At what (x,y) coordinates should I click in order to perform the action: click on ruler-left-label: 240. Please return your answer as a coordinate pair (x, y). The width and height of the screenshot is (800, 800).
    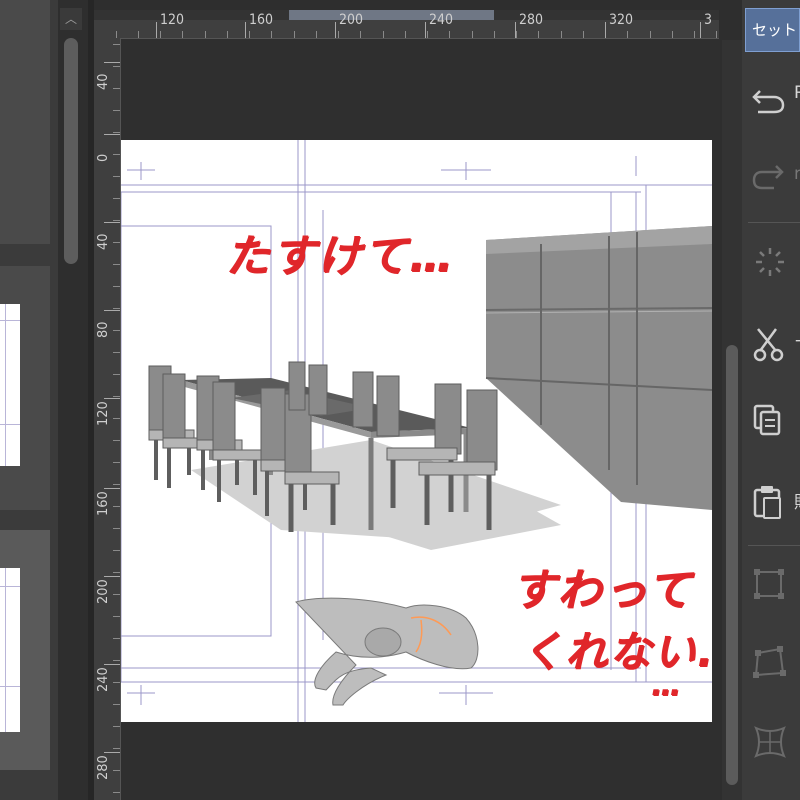
    Looking at the image, I should click on (103, 679).